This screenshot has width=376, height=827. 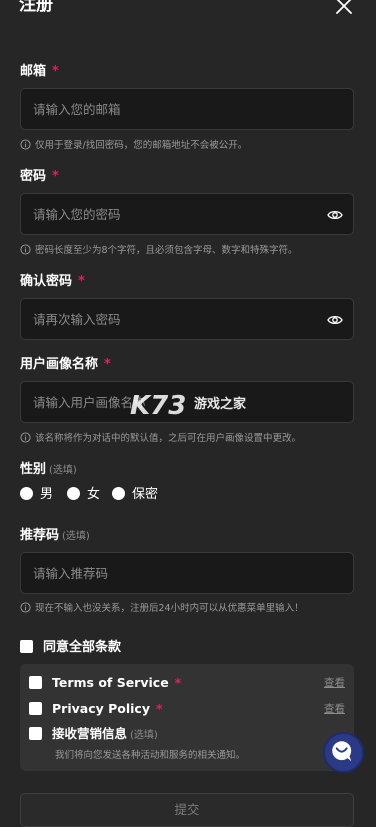 What do you see at coordinates (82, 647) in the screenshot?
I see `agree-all-label: 同意全部条款` at bounding box center [82, 647].